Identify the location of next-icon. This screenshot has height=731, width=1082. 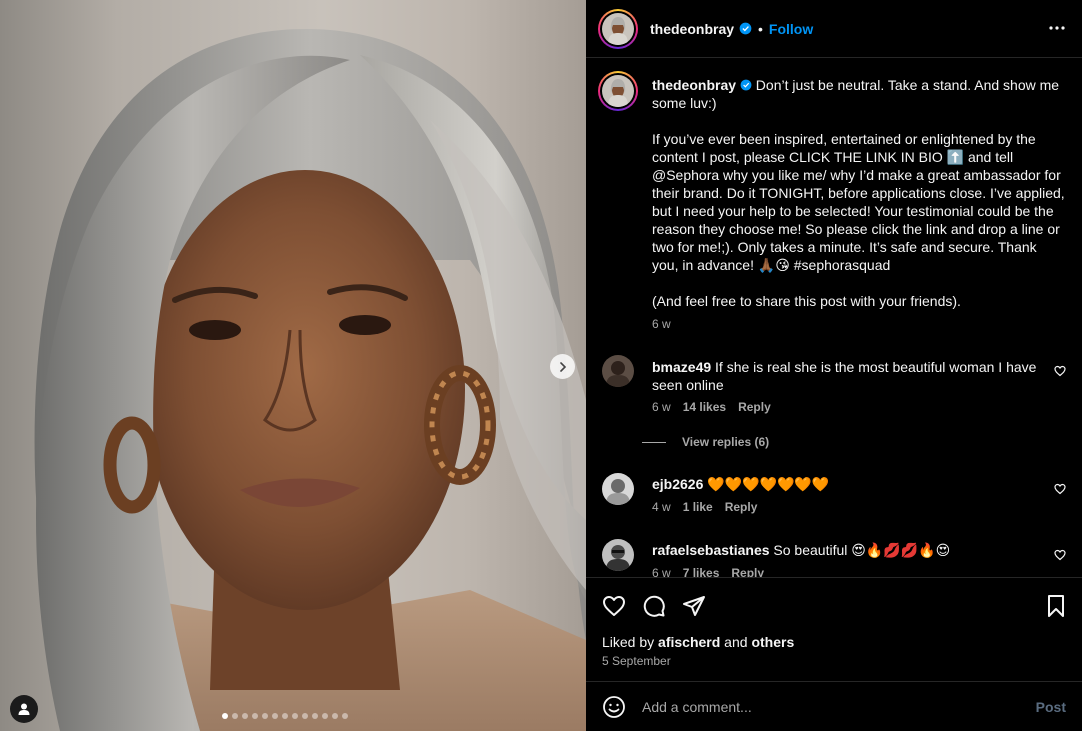
(562, 366).